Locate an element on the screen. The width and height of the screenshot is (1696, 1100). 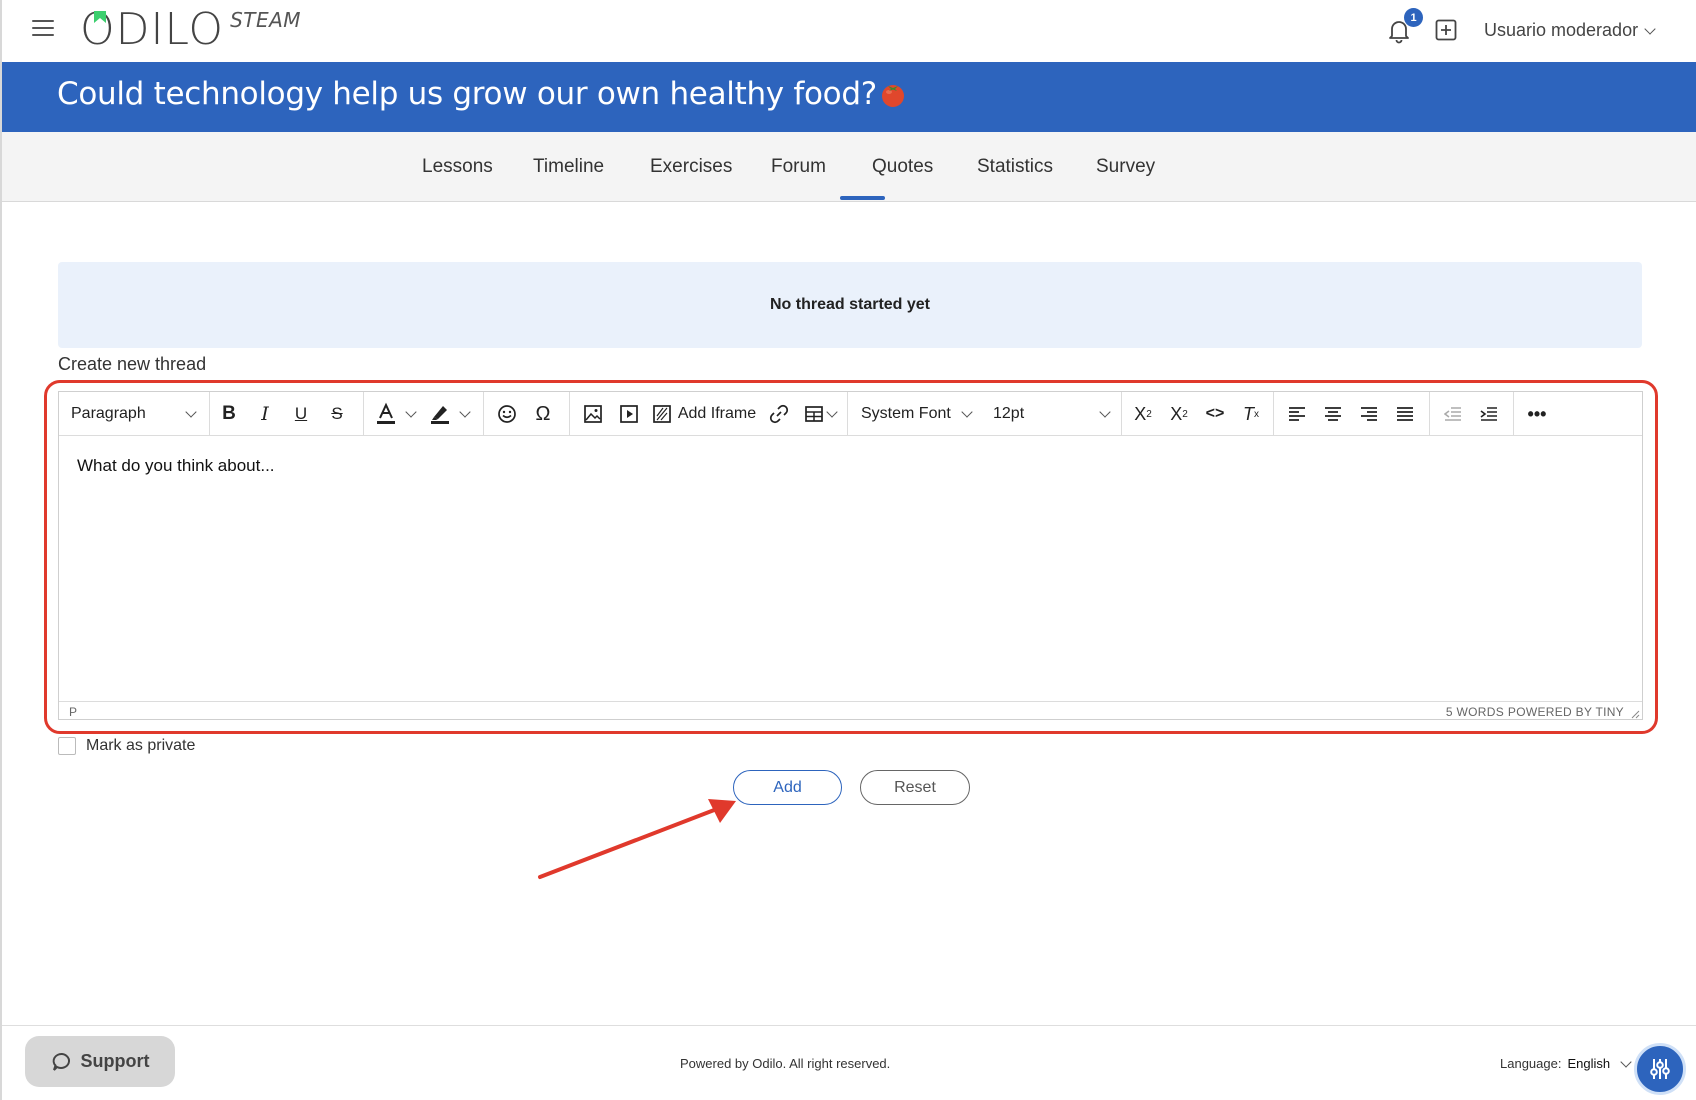
create-thread-label: Create new thread is located at coordinates (132, 364).